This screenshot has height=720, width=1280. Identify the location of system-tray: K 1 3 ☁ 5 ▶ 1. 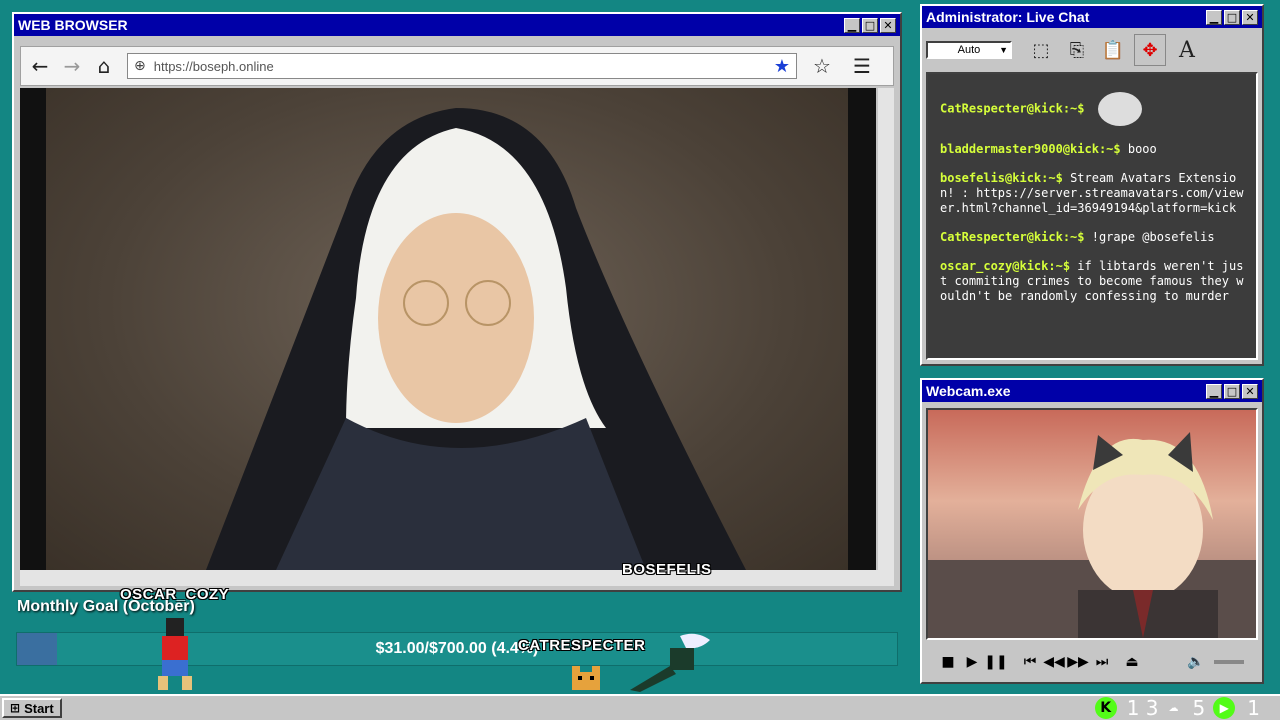
(1177, 708).